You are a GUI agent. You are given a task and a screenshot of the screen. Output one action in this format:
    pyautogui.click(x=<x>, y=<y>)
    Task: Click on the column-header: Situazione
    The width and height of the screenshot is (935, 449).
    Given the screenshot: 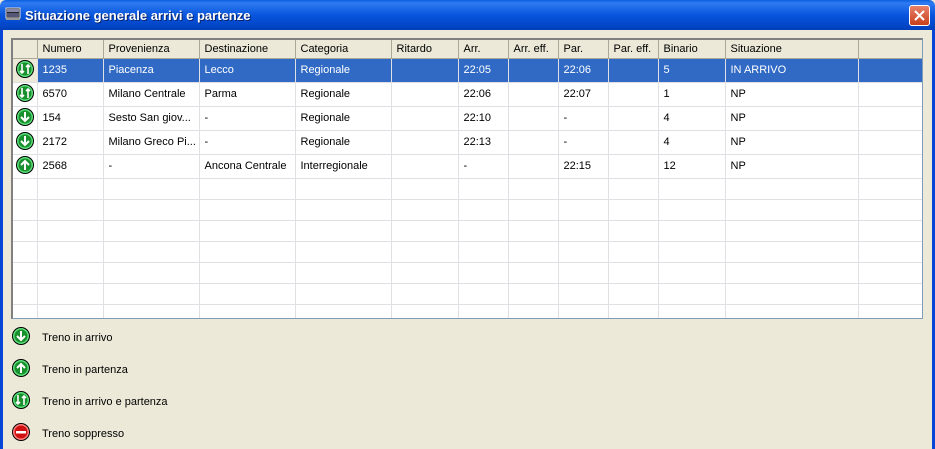 What is the action you would take?
    pyautogui.click(x=792, y=49)
    